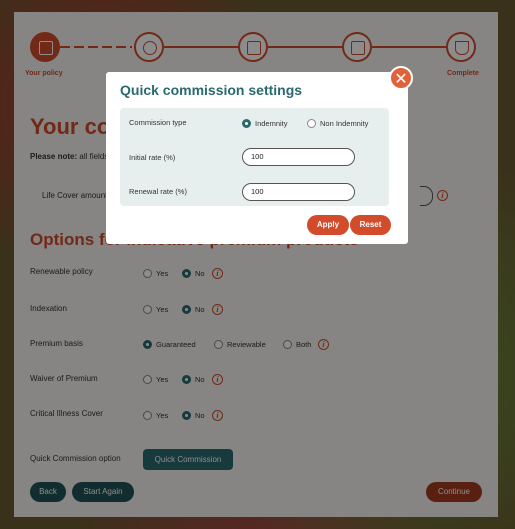 The image size is (515, 529). What do you see at coordinates (158, 191) in the screenshot?
I see `renewal-rate-label: Renewal rate (%)` at bounding box center [158, 191].